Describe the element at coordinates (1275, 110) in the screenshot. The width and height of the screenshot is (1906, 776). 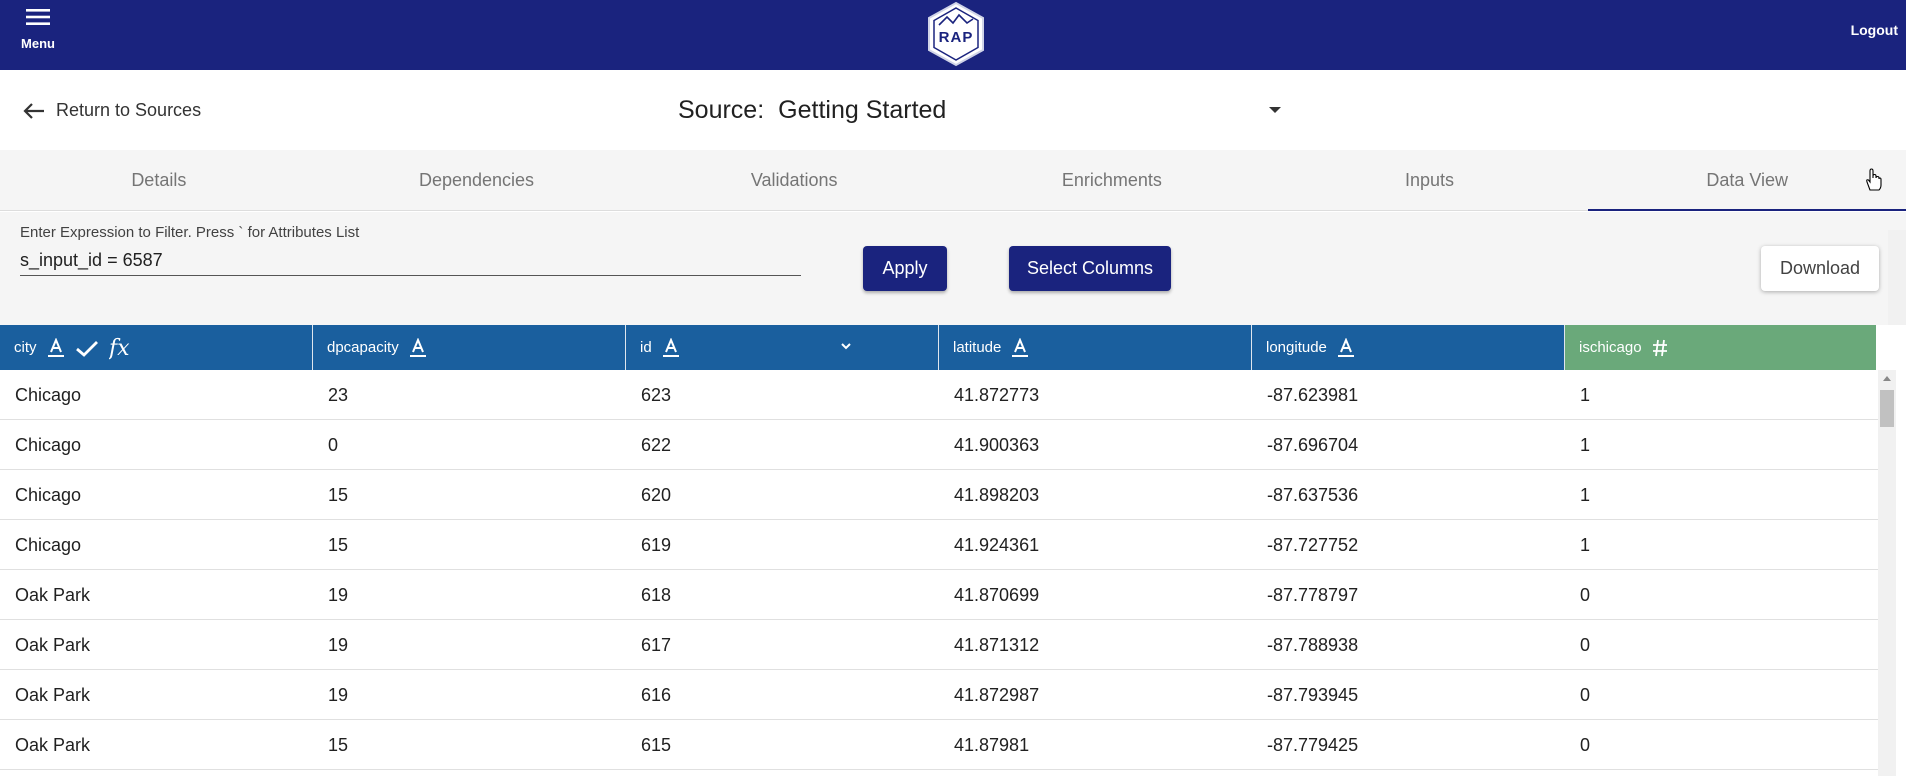
I see `source-dropdown-icon` at that location.